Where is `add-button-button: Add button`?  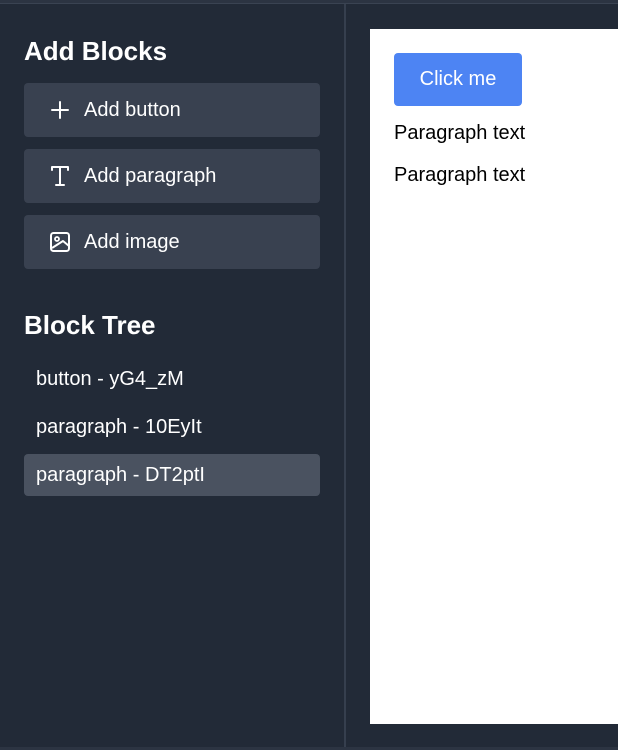 add-button-button: Add button is located at coordinates (172, 110).